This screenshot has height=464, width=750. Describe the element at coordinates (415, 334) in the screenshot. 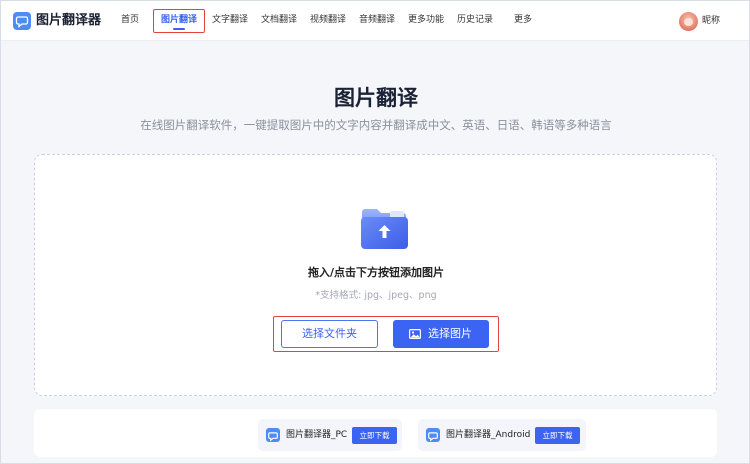

I see `image-icon` at that location.